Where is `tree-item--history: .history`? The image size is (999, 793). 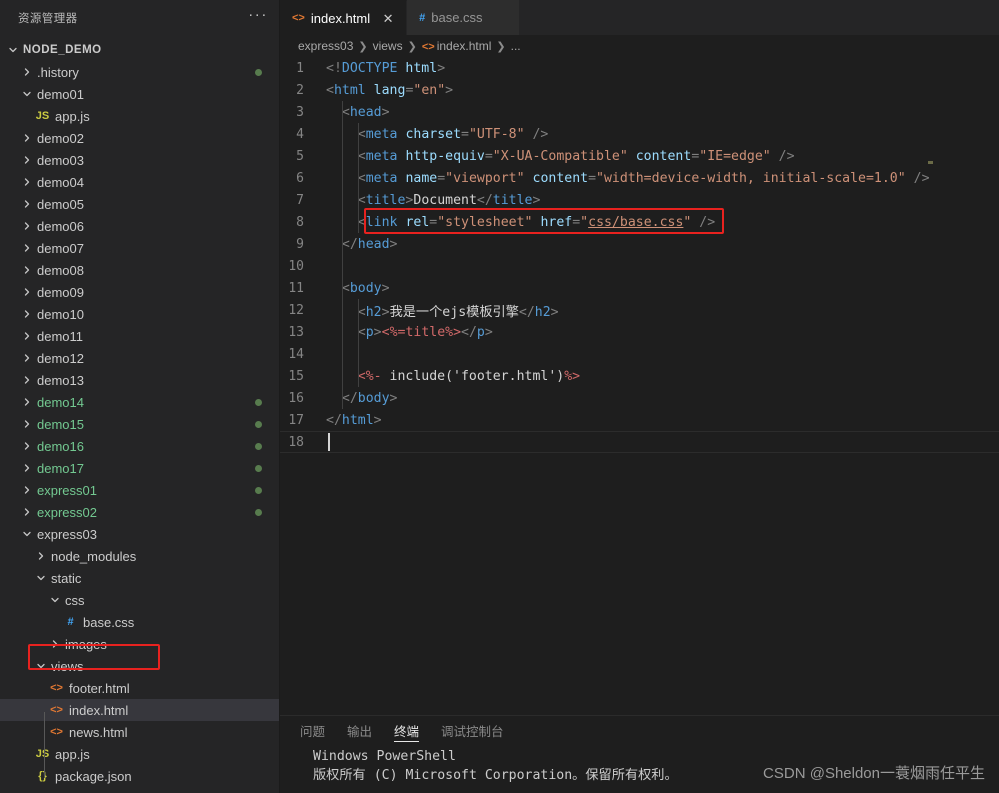 tree-item--history: .history is located at coordinates (140, 72).